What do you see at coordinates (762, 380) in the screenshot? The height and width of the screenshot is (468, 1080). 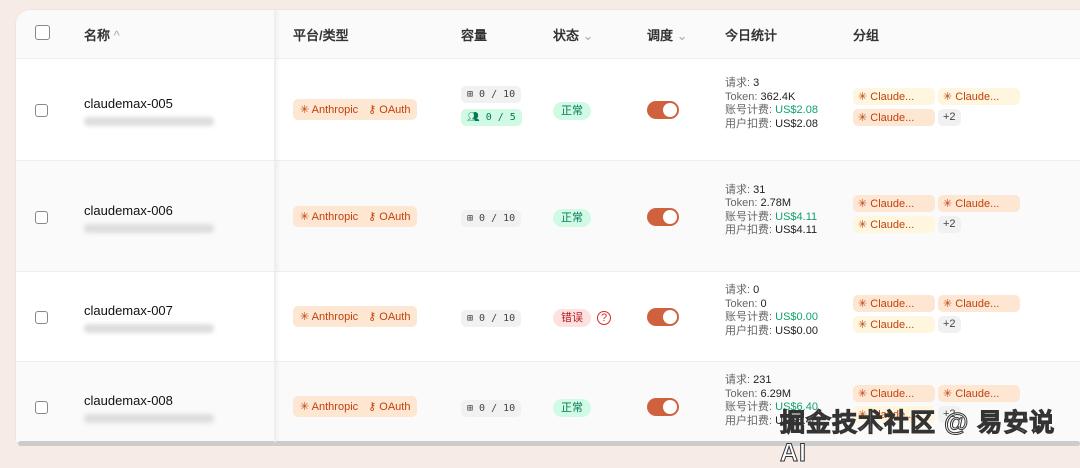 I see `requests-value: 231` at bounding box center [762, 380].